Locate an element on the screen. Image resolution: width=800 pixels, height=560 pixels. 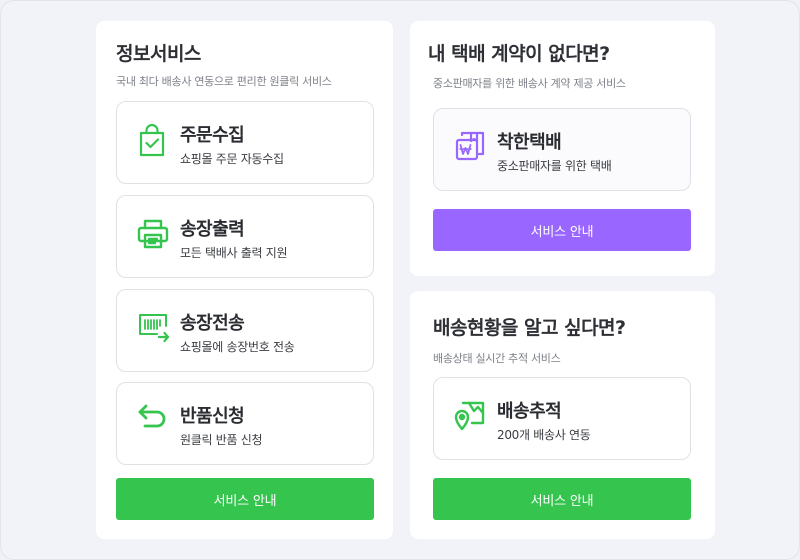
info-service-subtitle: 국내 최다 배송사 연동으로 편리한 원클릭 서비스 is located at coordinates (224, 81).